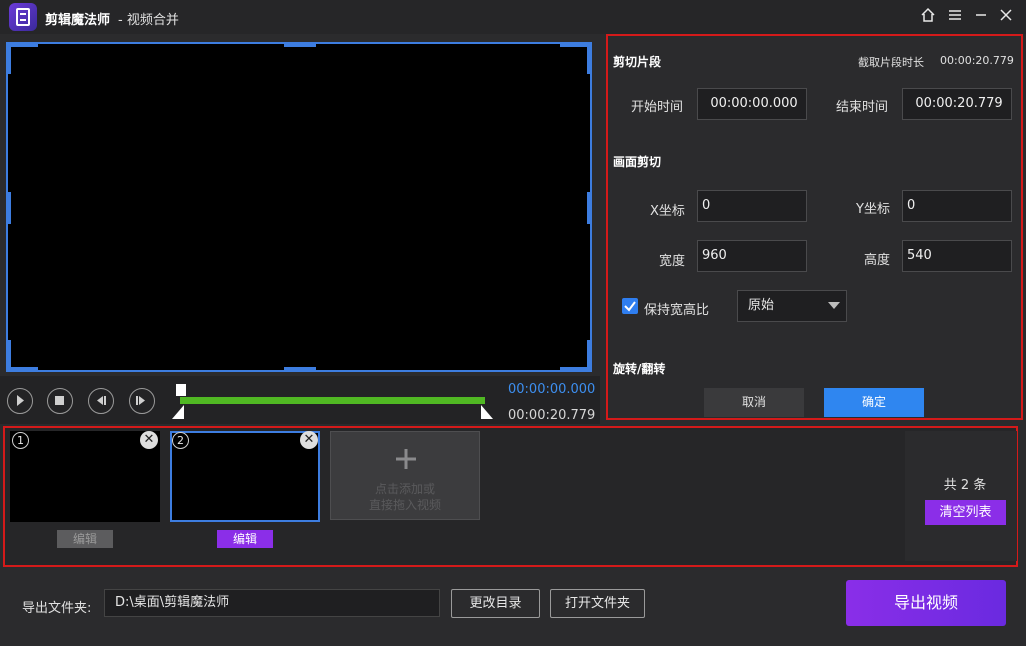  Describe the element at coordinates (965, 485) in the screenshot. I see `clip-count: 共 2 条` at that location.